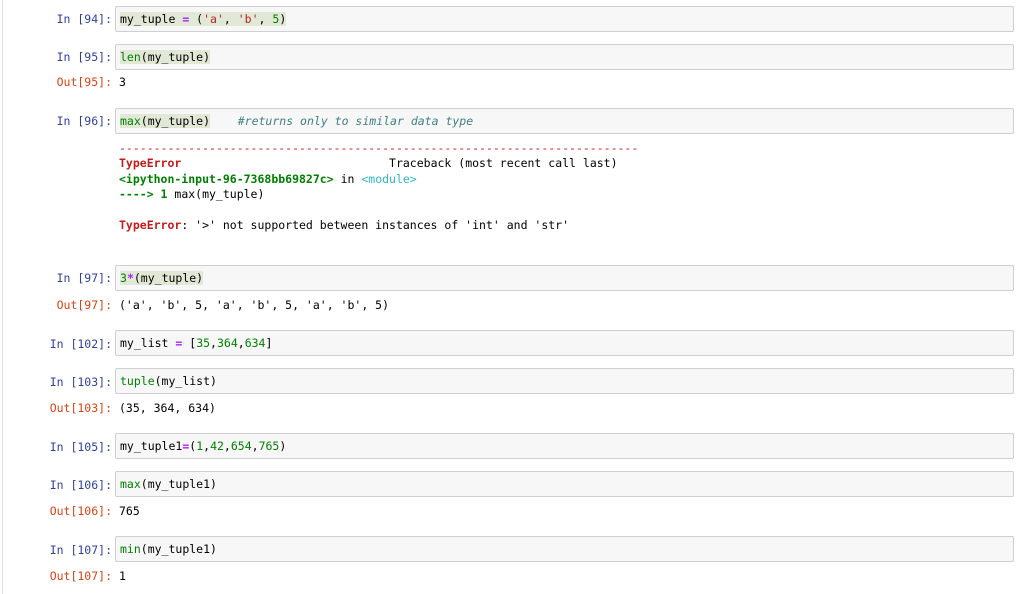  What do you see at coordinates (165, 57) in the screenshot?
I see `code-line: len(my_tuple)` at bounding box center [165, 57].